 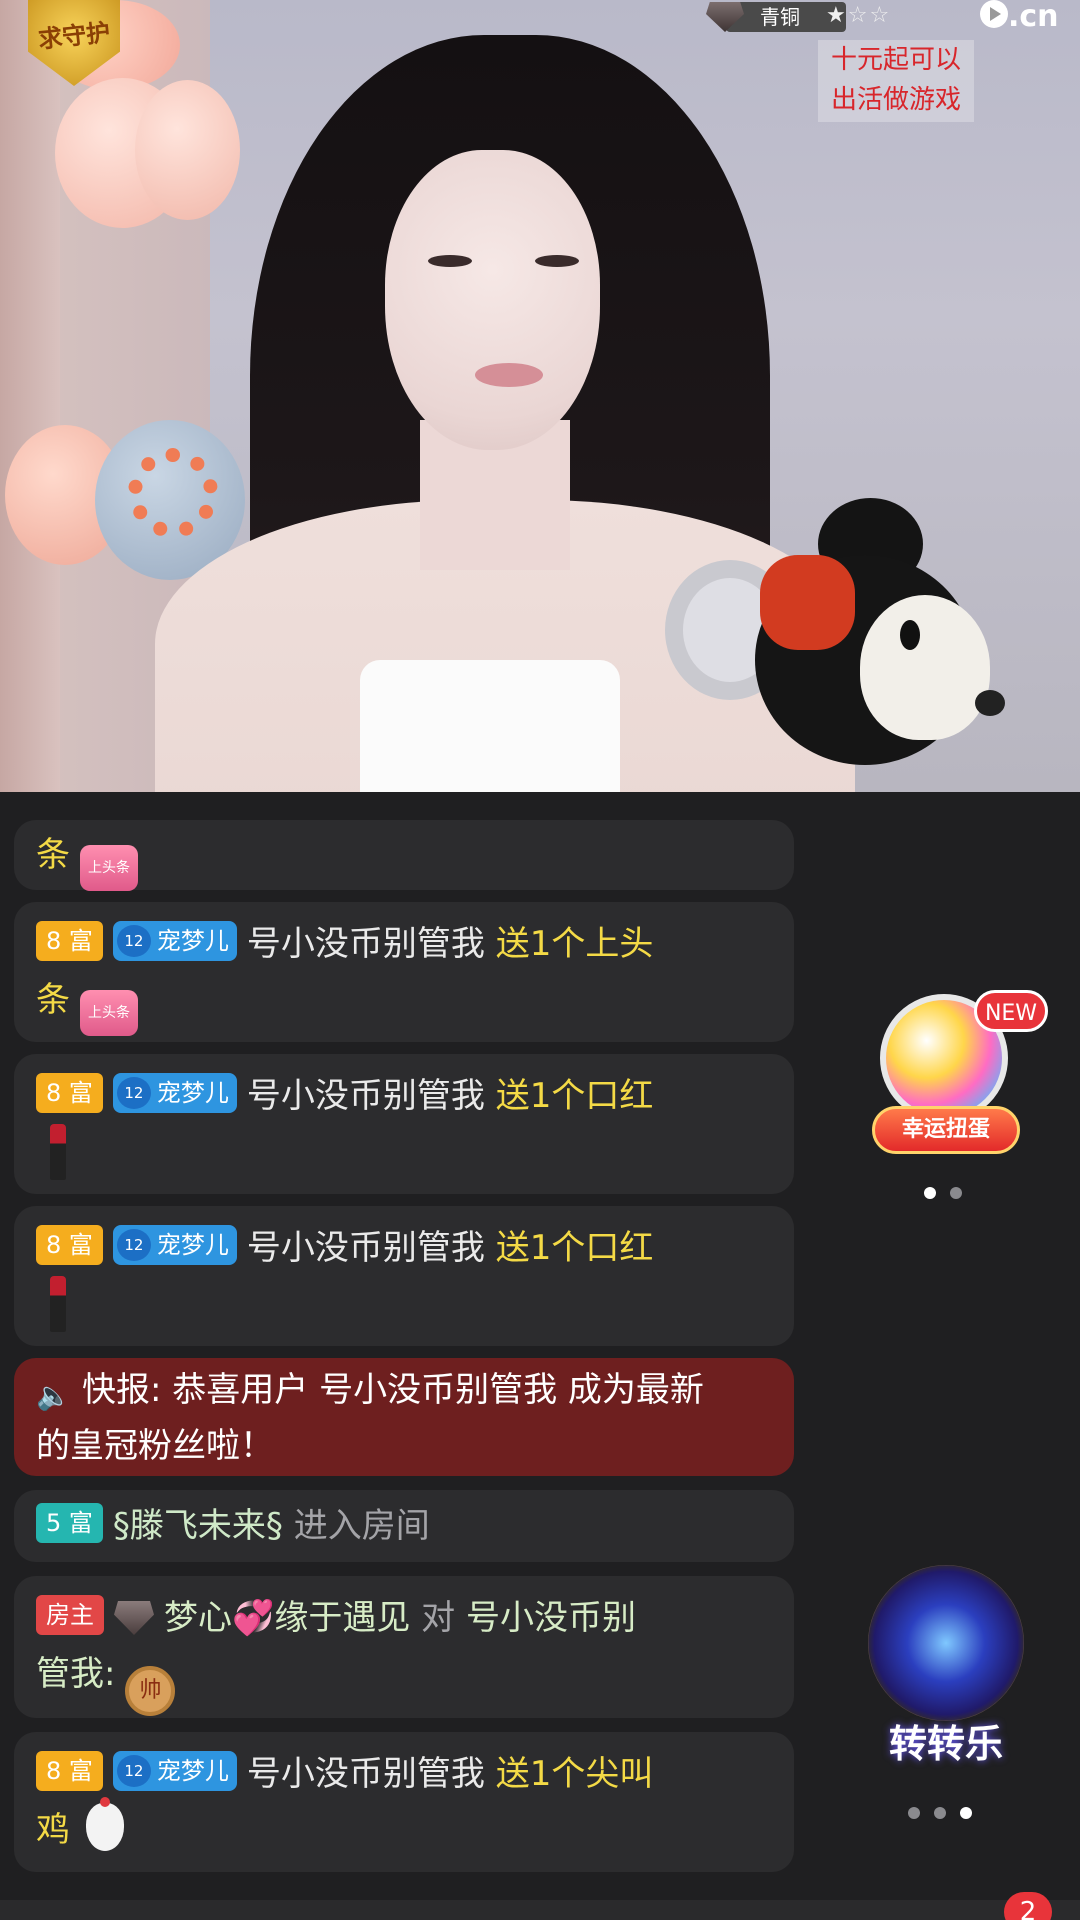 What do you see at coordinates (896, 81) in the screenshot?
I see `promo-sign: 十元起可以 出活做游戏` at bounding box center [896, 81].